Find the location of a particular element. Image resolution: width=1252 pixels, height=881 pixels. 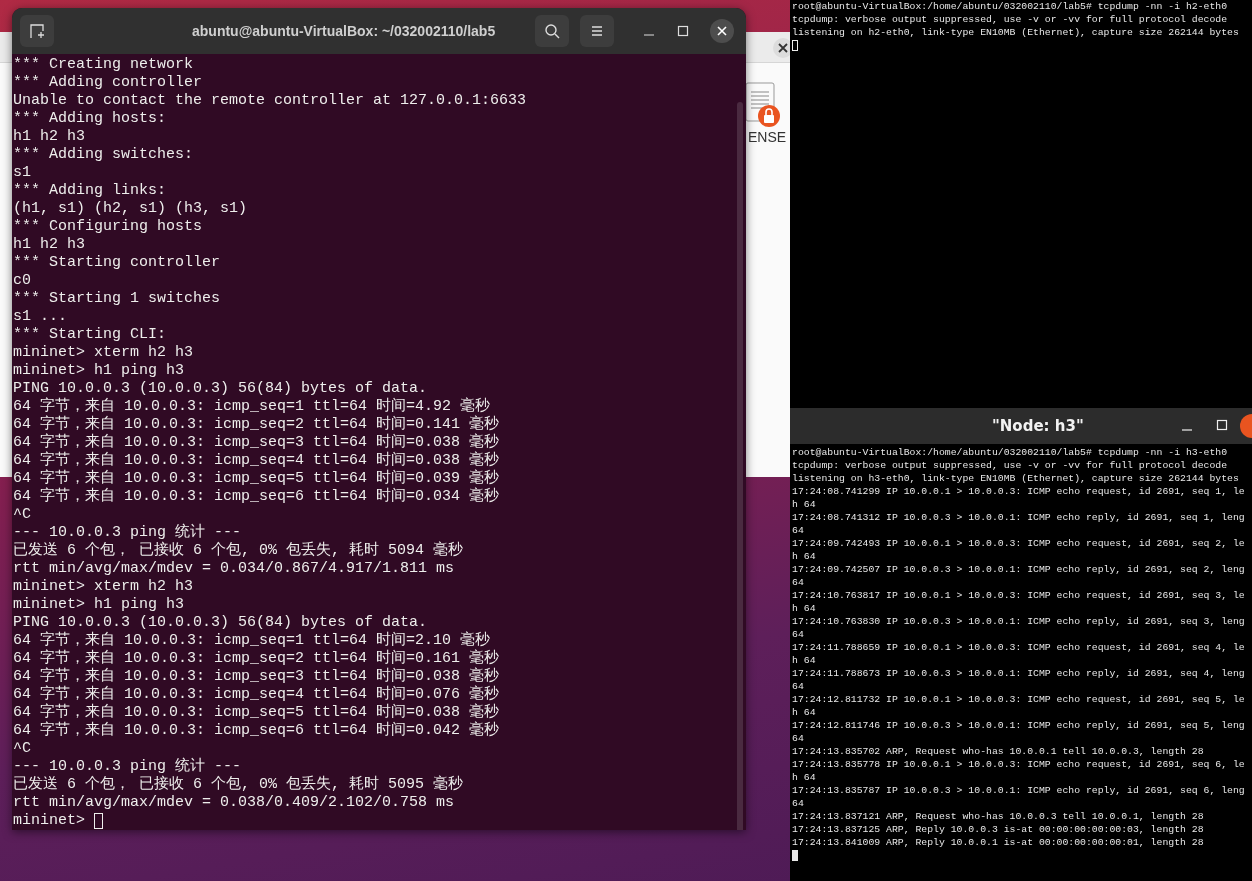

terminal-line: *** Starting CLI: is located at coordinates (90, 335).